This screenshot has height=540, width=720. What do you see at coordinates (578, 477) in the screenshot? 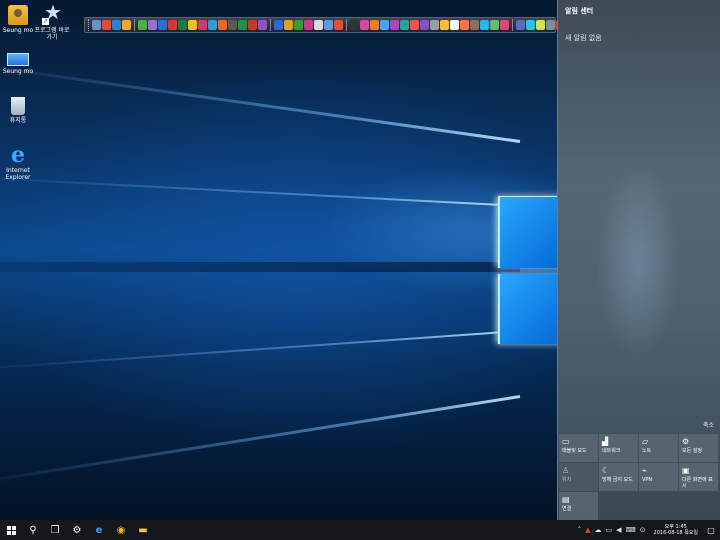
I see `quick-action-tile: ♙ 위치` at bounding box center [578, 477].